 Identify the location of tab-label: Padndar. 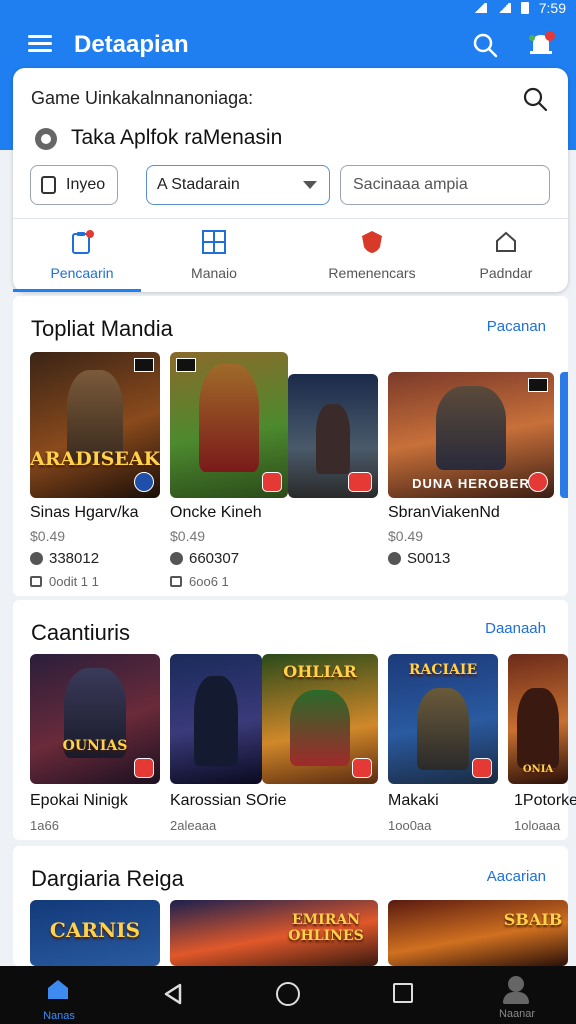
(506, 273).